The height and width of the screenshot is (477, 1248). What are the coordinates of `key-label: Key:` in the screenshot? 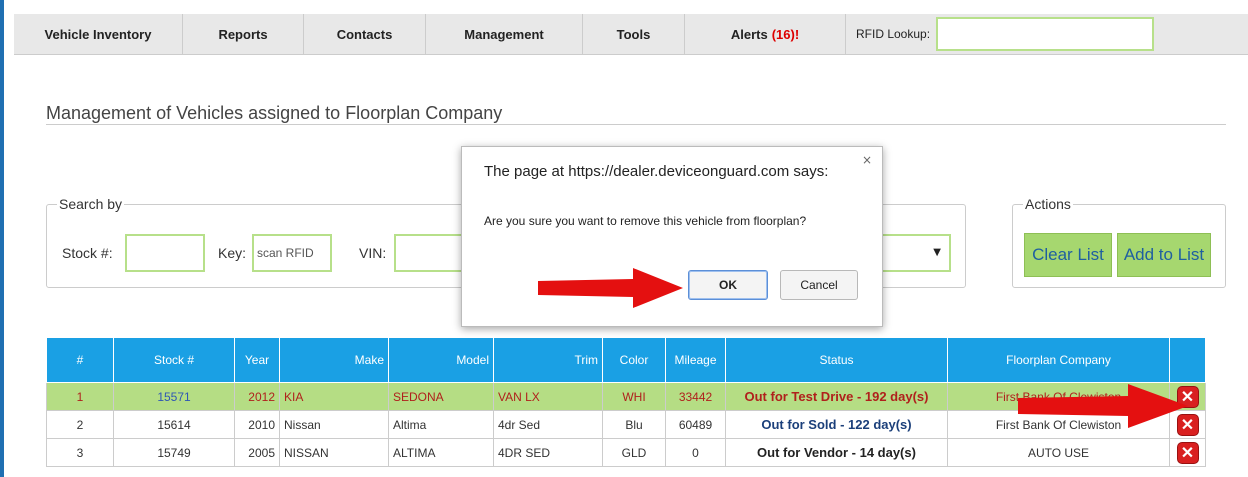 It's located at (232, 253).